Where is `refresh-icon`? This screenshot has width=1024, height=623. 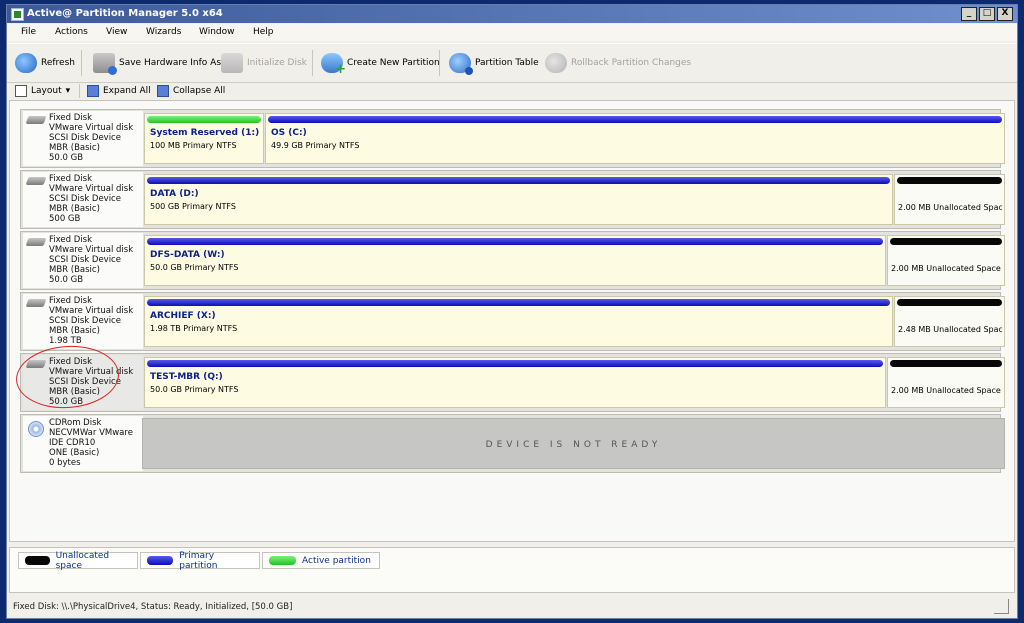 refresh-icon is located at coordinates (26, 63).